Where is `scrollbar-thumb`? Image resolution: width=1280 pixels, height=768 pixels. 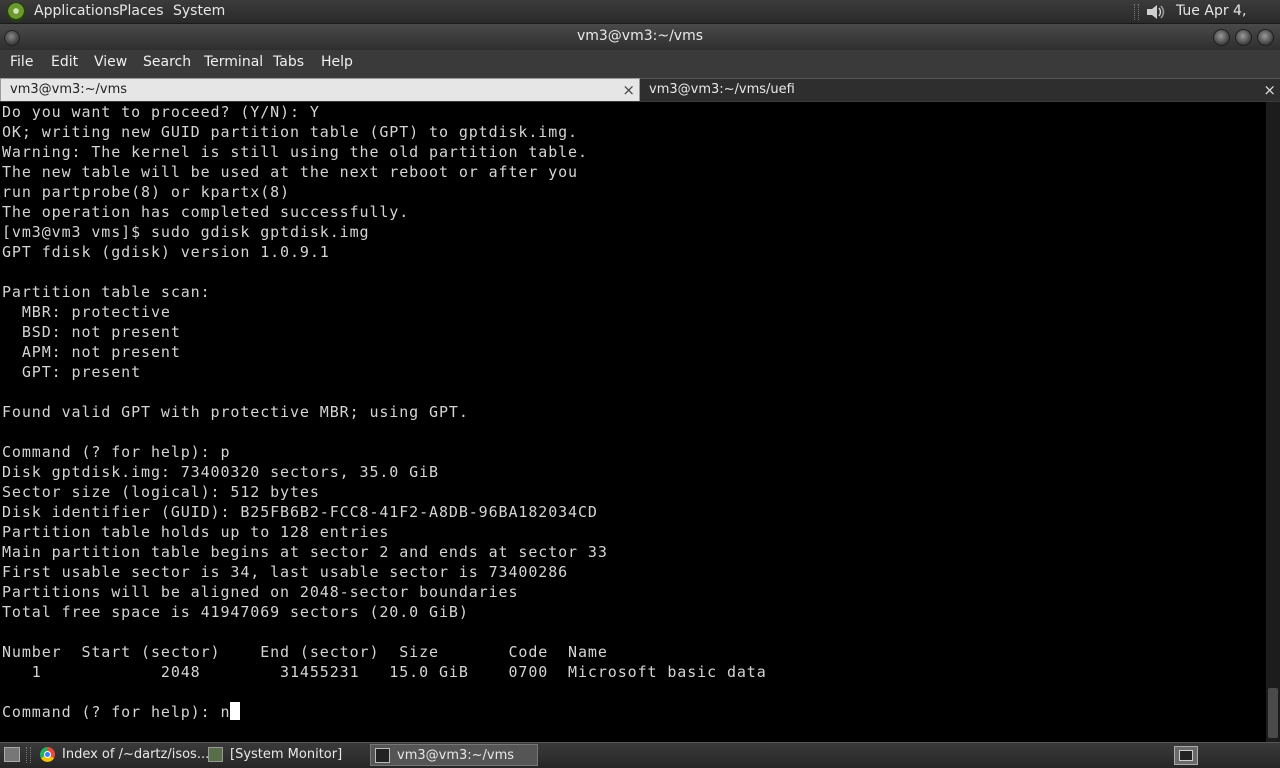
scrollbar-thumb is located at coordinates (1273, 713).